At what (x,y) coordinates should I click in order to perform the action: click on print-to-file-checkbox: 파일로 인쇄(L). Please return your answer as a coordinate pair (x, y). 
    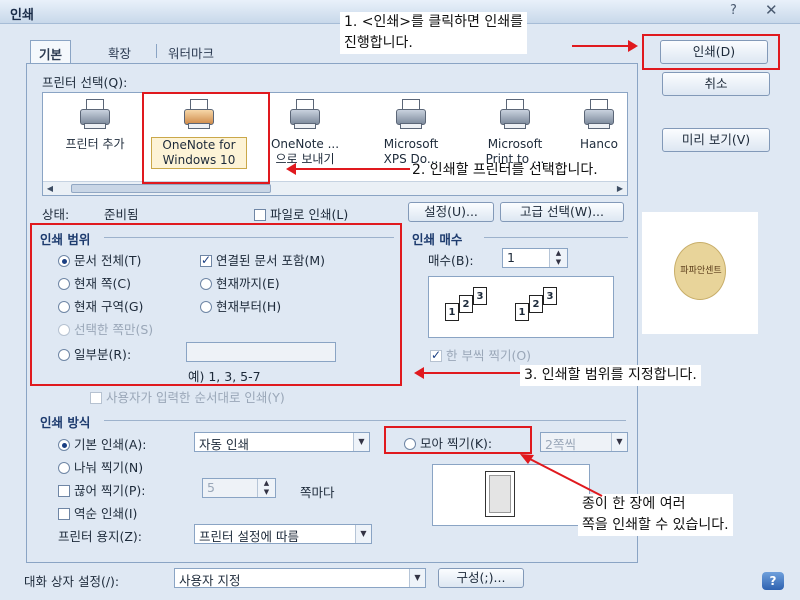
    Looking at the image, I should click on (301, 213).